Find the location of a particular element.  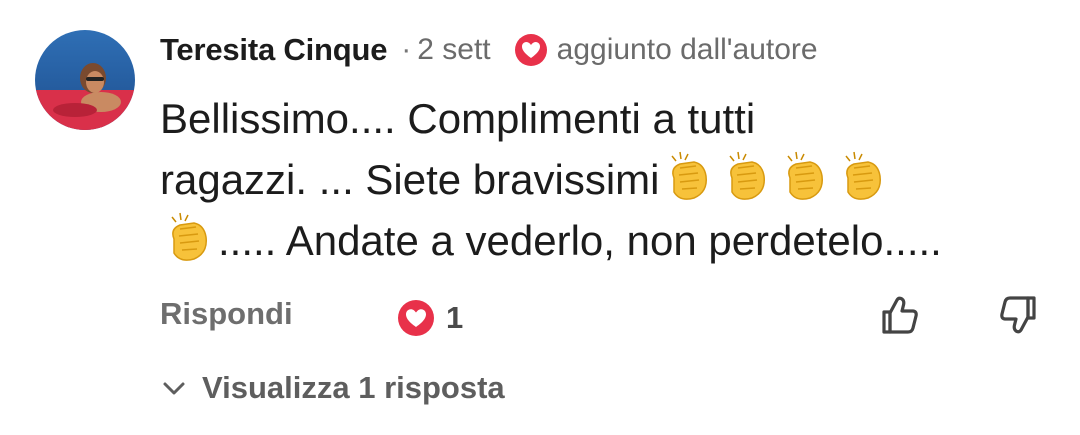

avatar-image is located at coordinates (85, 80).